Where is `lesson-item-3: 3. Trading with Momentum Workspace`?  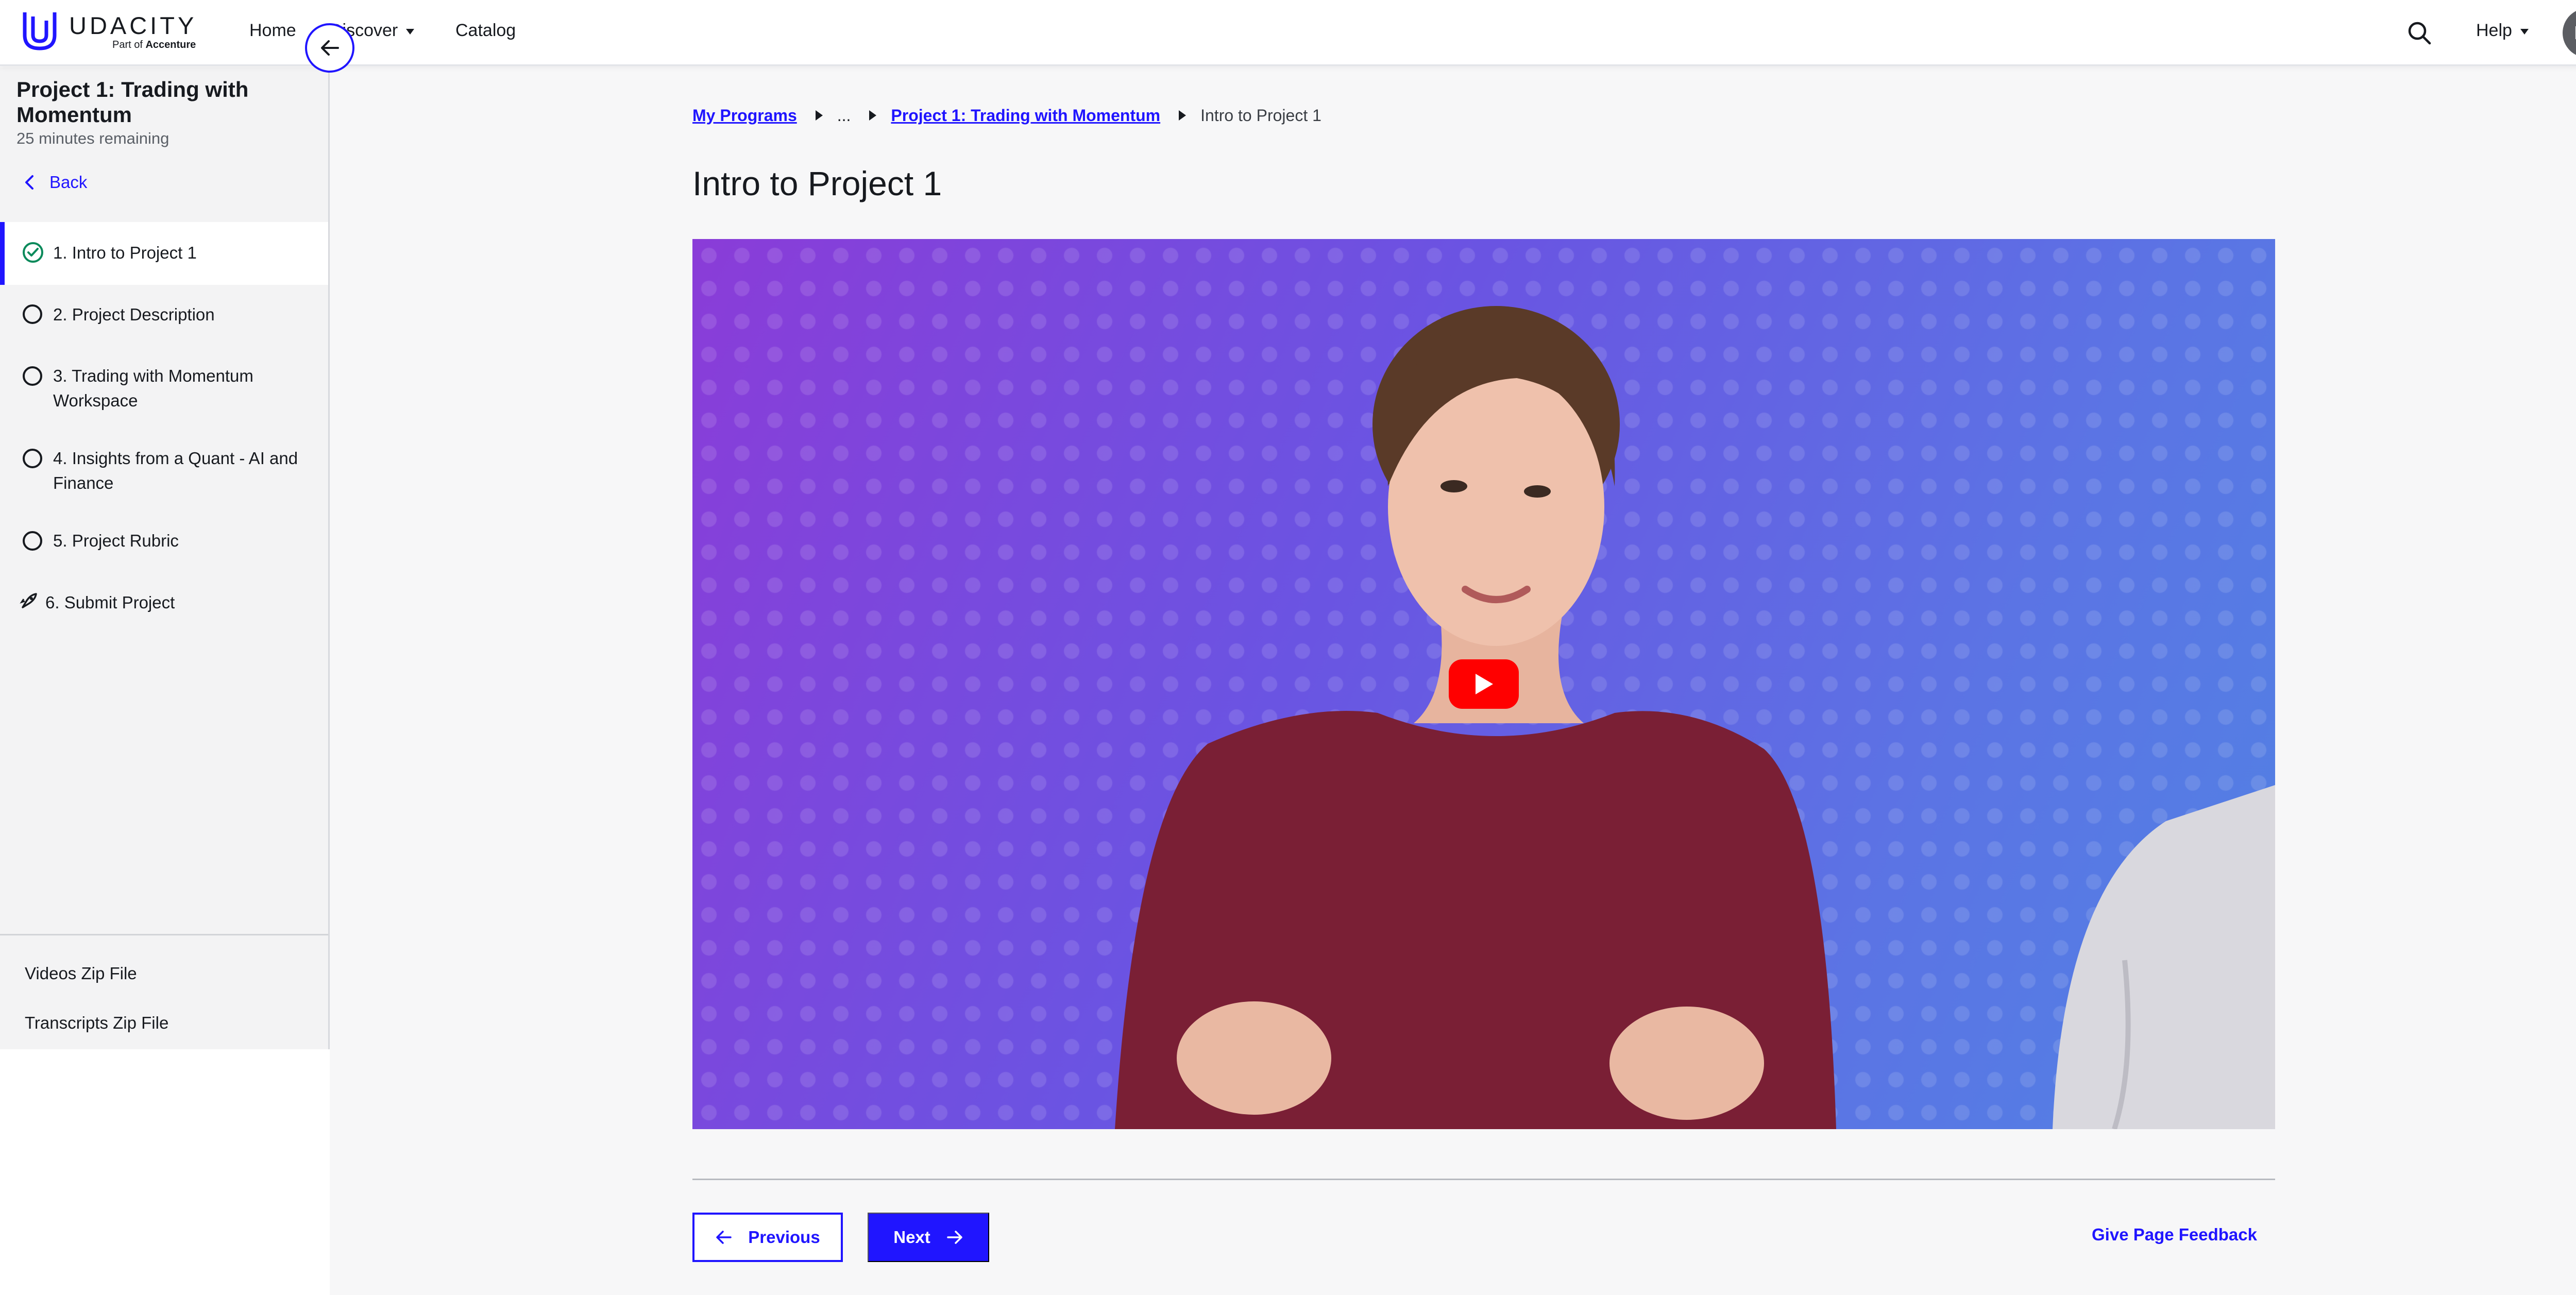 lesson-item-3: 3. Trading with Momentum Workspace is located at coordinates (164, 388).